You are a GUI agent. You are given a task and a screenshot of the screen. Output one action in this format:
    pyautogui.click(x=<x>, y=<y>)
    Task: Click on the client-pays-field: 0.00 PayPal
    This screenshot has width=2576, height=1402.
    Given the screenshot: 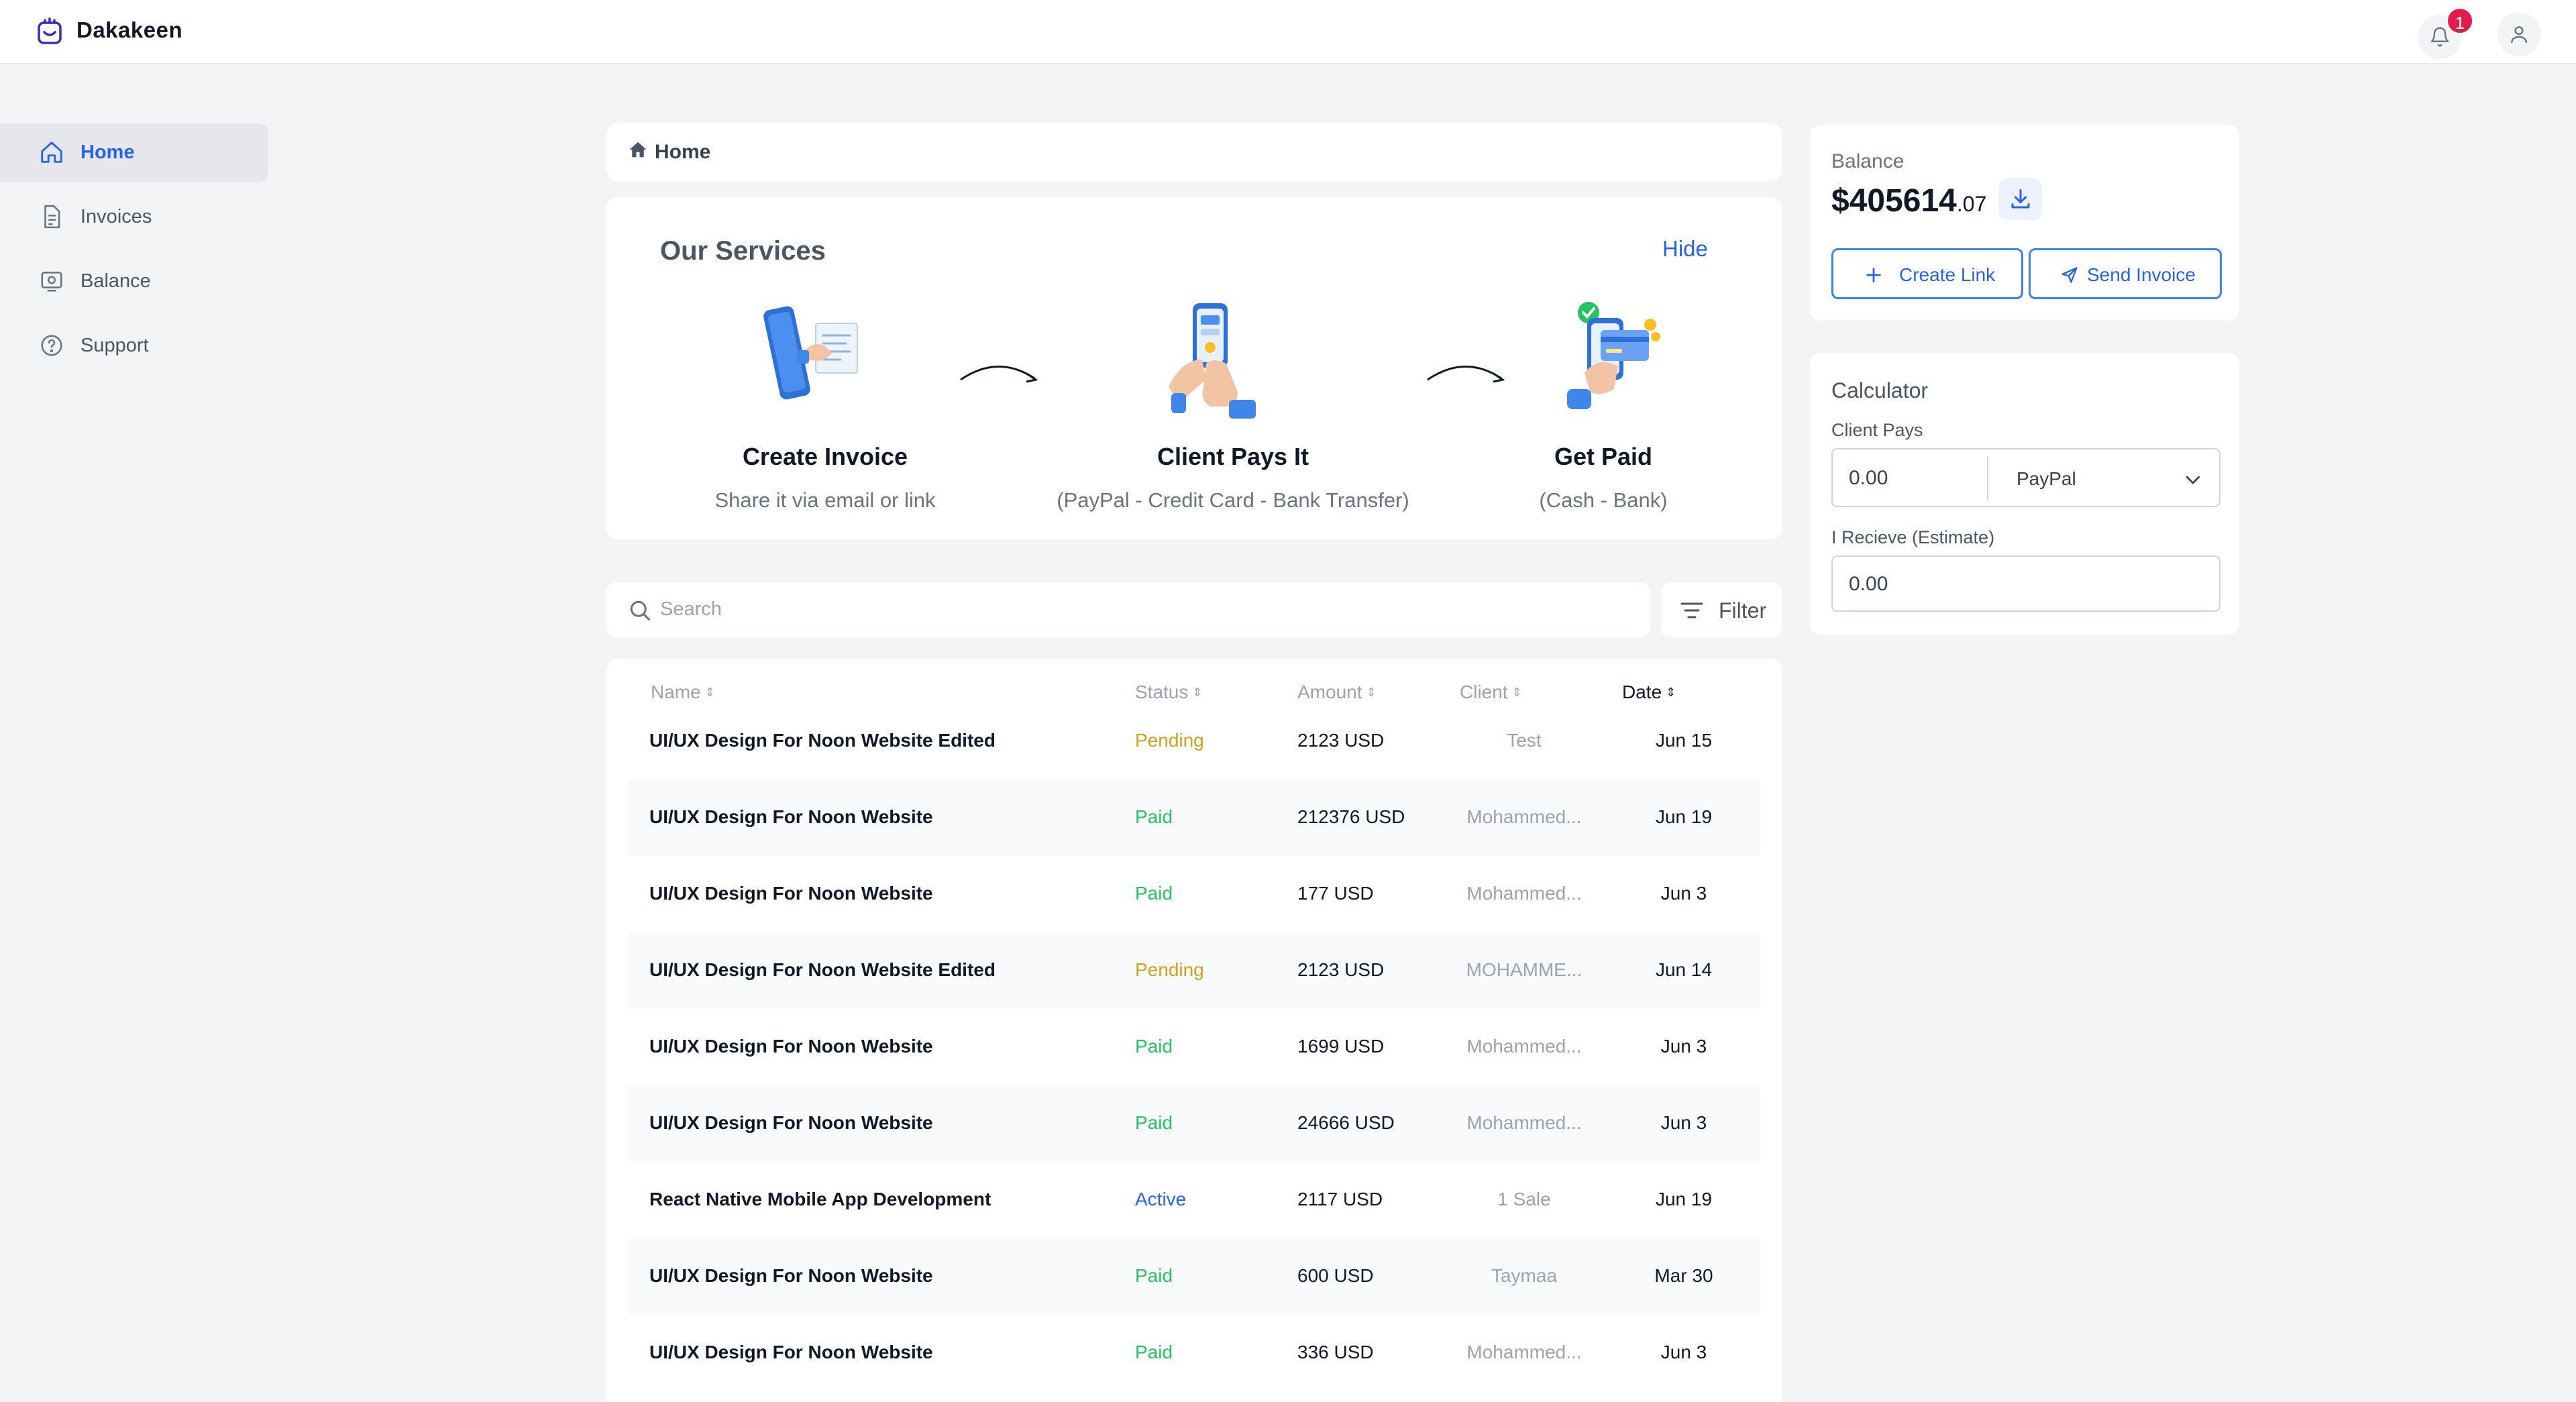 What is the action you would take?
    pyautogui.click(x=2025, y=477)
    